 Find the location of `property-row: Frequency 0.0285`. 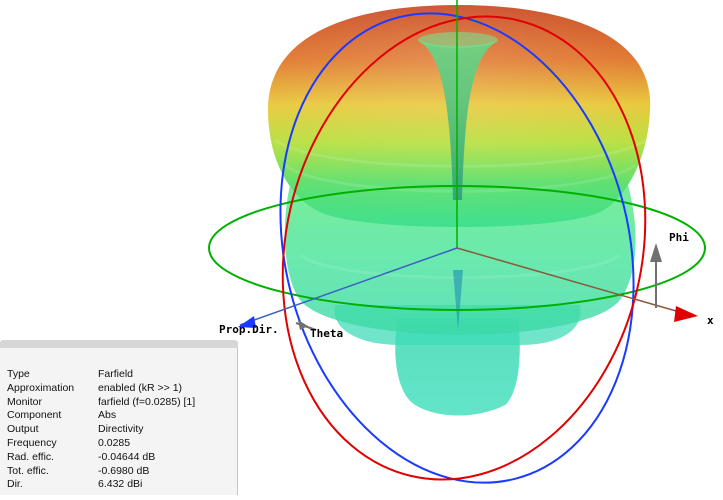

property-row: Frequency 0.0285 is located at coordinates (101, 444).